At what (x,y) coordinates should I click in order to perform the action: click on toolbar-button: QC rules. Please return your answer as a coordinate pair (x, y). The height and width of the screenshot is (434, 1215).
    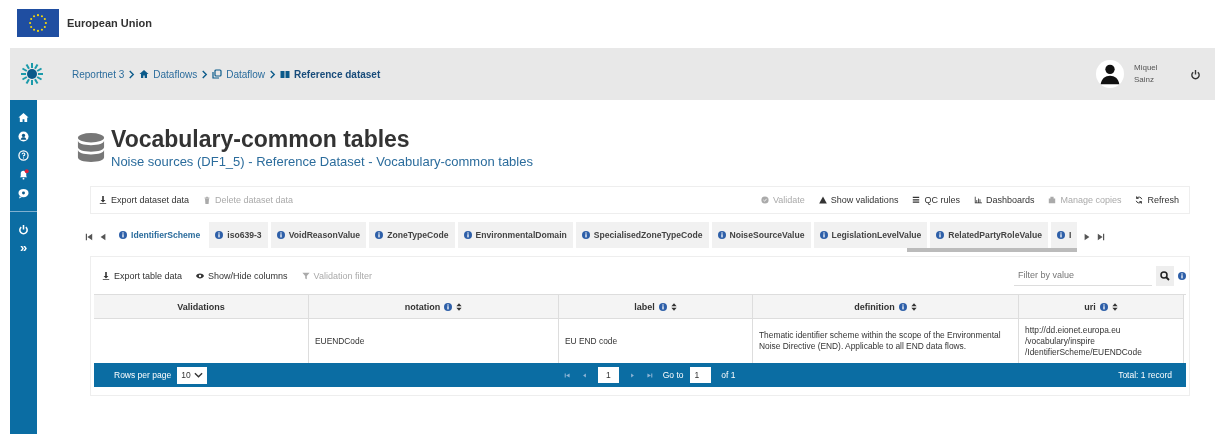
    Looking at the image, I should click on (936, 200).